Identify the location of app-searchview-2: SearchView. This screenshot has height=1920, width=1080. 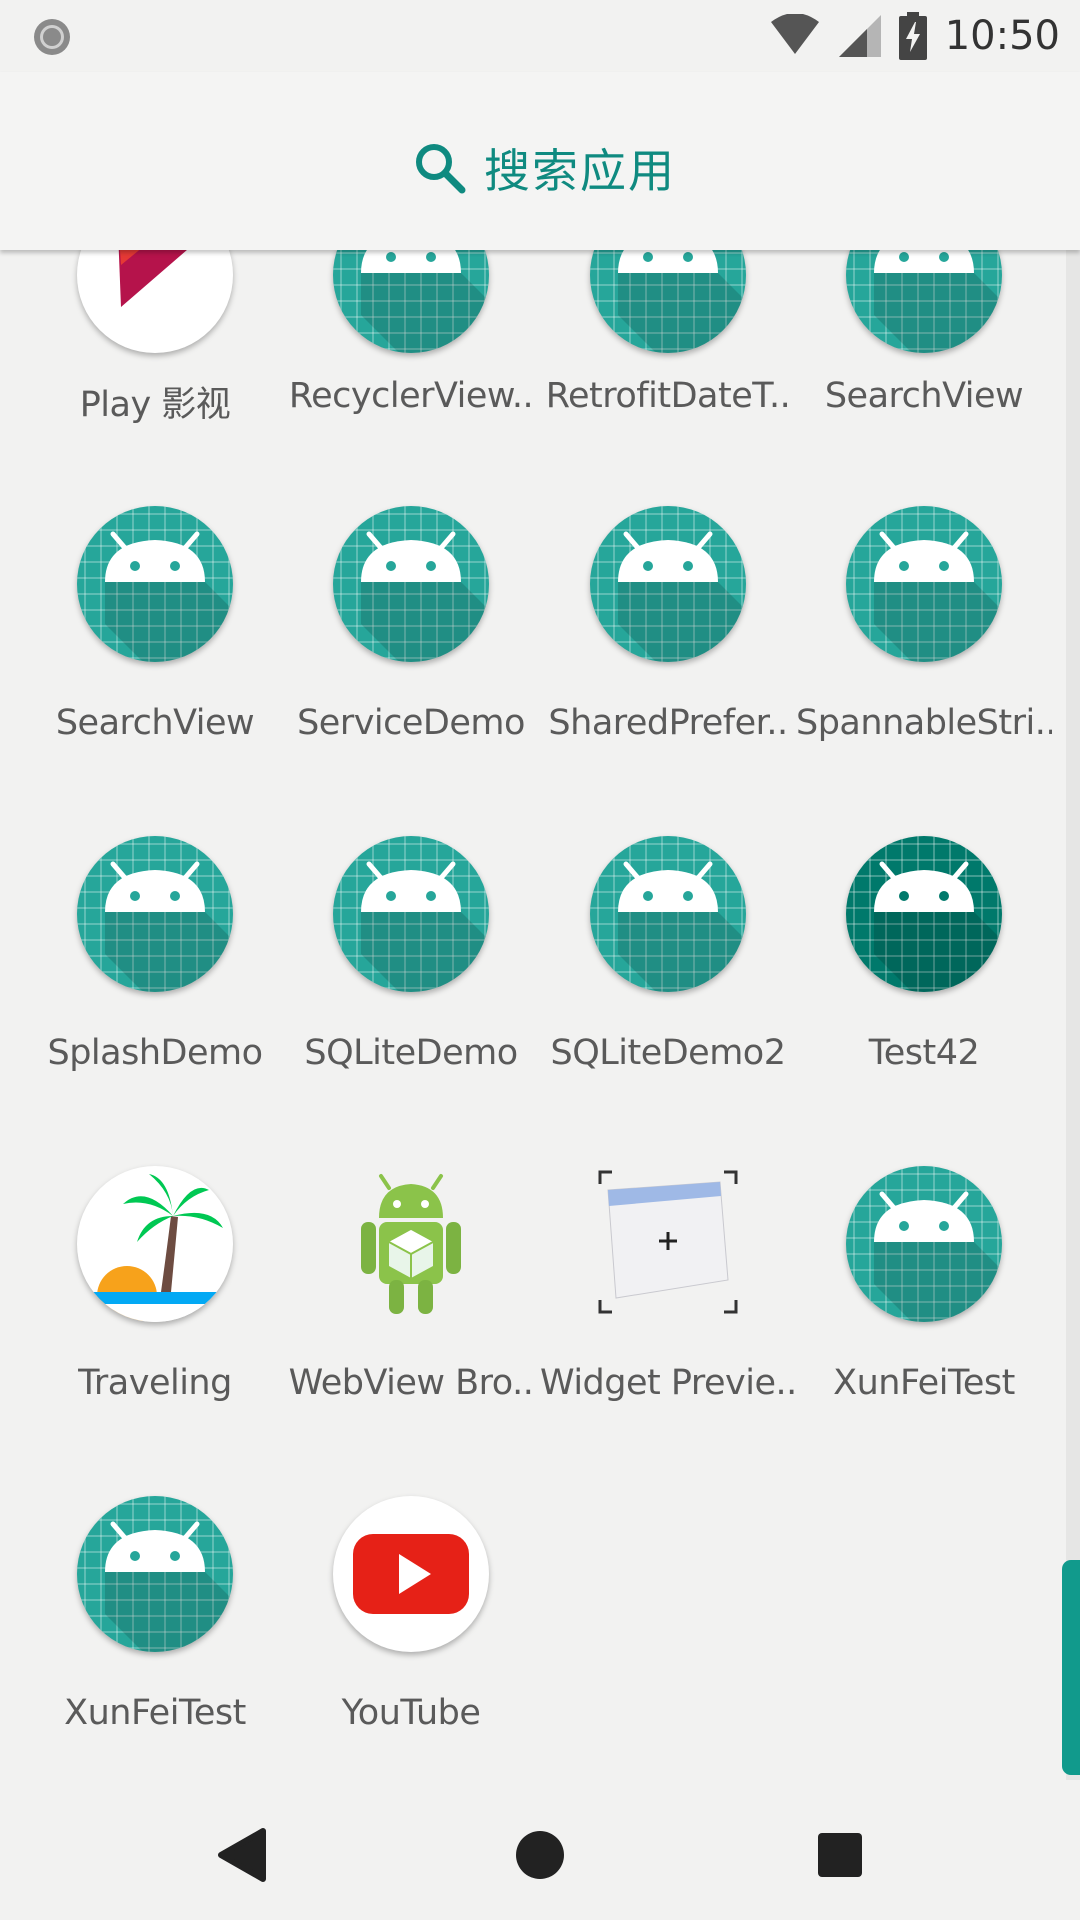
(155, 654).